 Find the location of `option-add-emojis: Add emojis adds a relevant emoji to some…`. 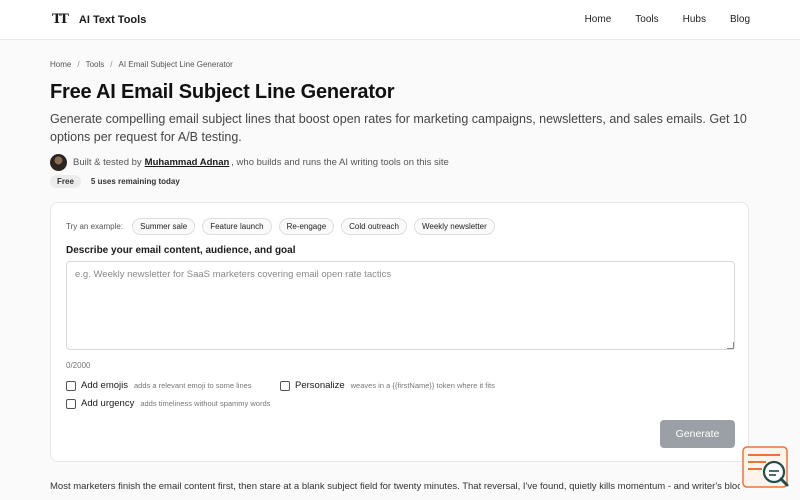

option-add-emojis: Add emojis adds a relevant emoji to some… is located at coordinates (159, 385).